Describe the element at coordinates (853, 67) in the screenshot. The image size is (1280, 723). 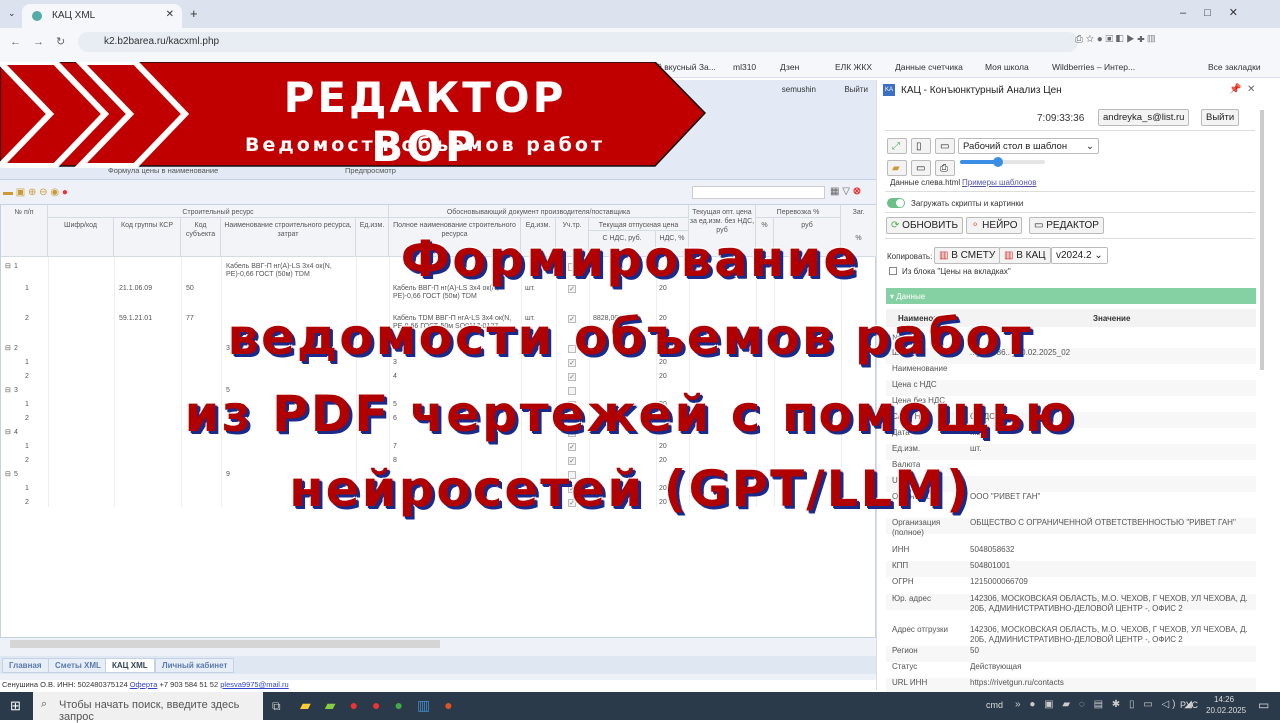
I see `bookmark: ЕЛК ЖКХ` at that location.